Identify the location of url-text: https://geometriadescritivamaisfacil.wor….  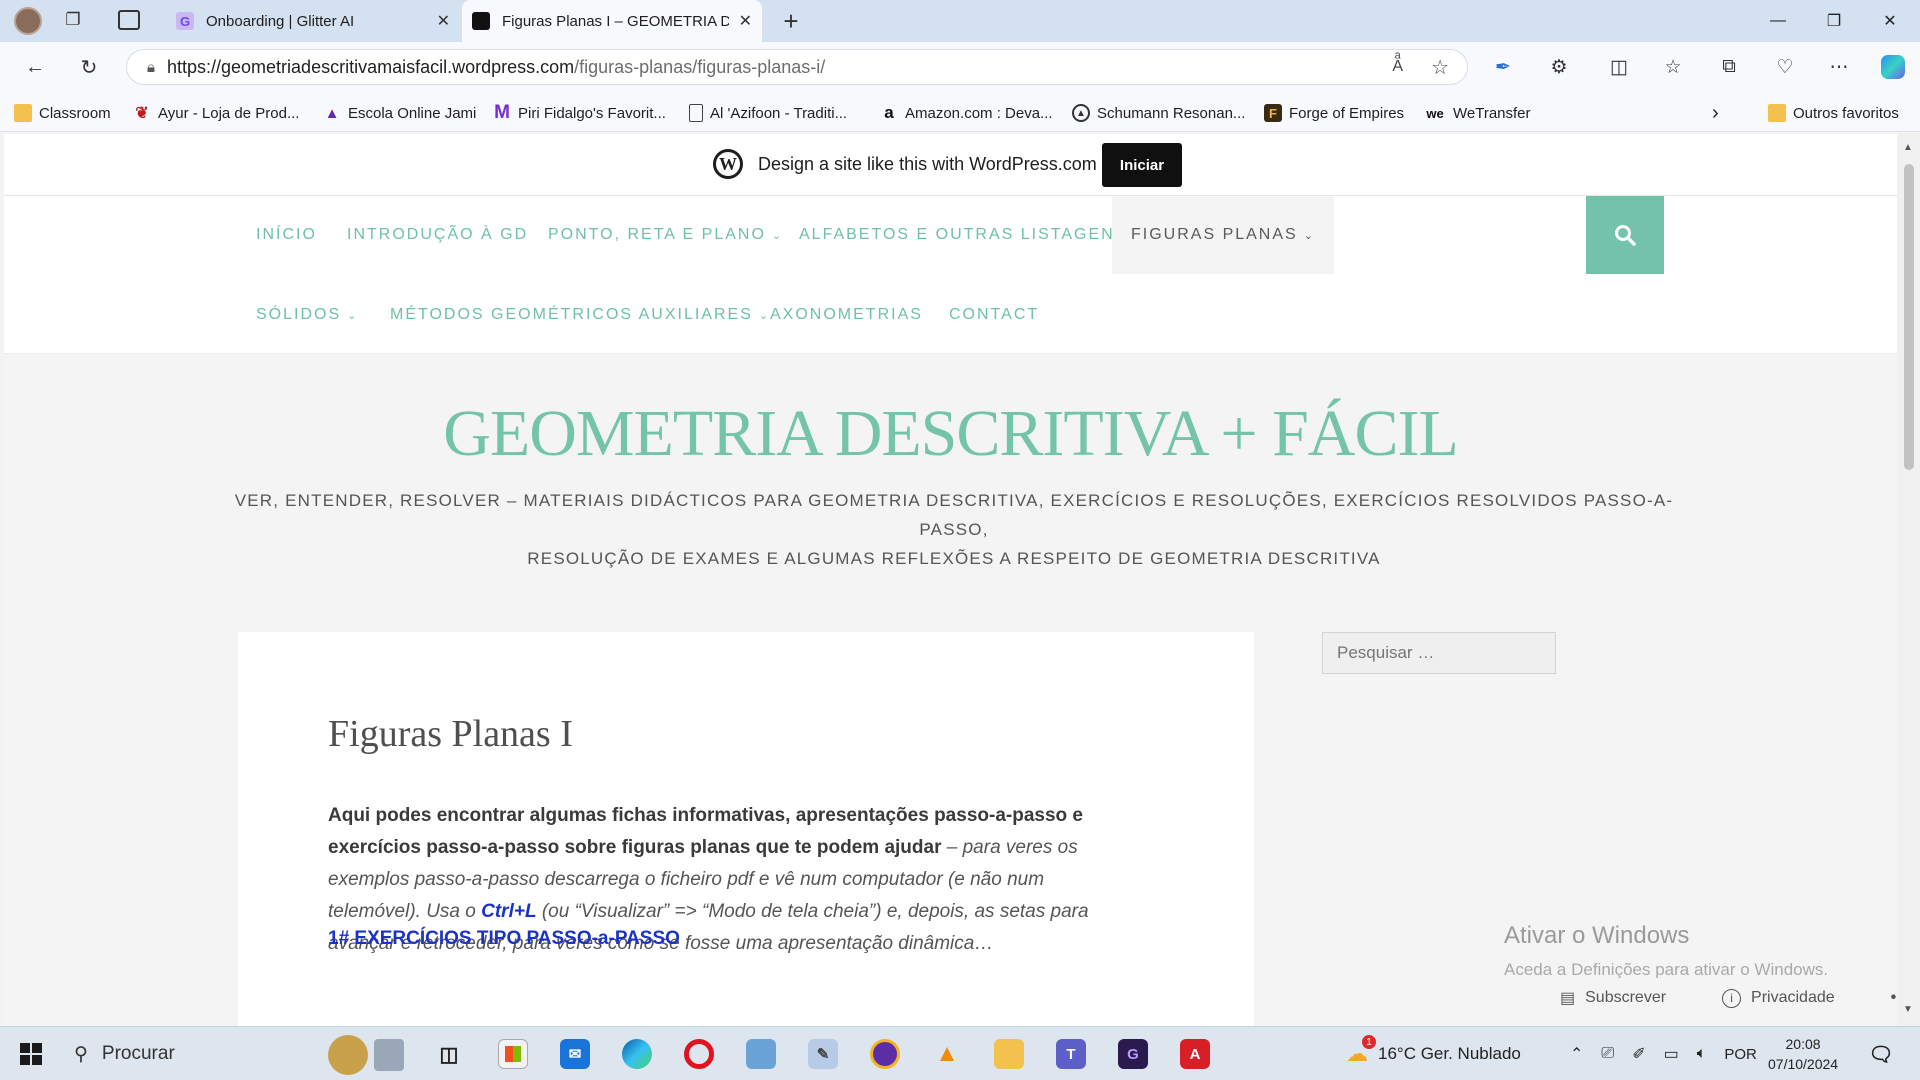
(496, 67).